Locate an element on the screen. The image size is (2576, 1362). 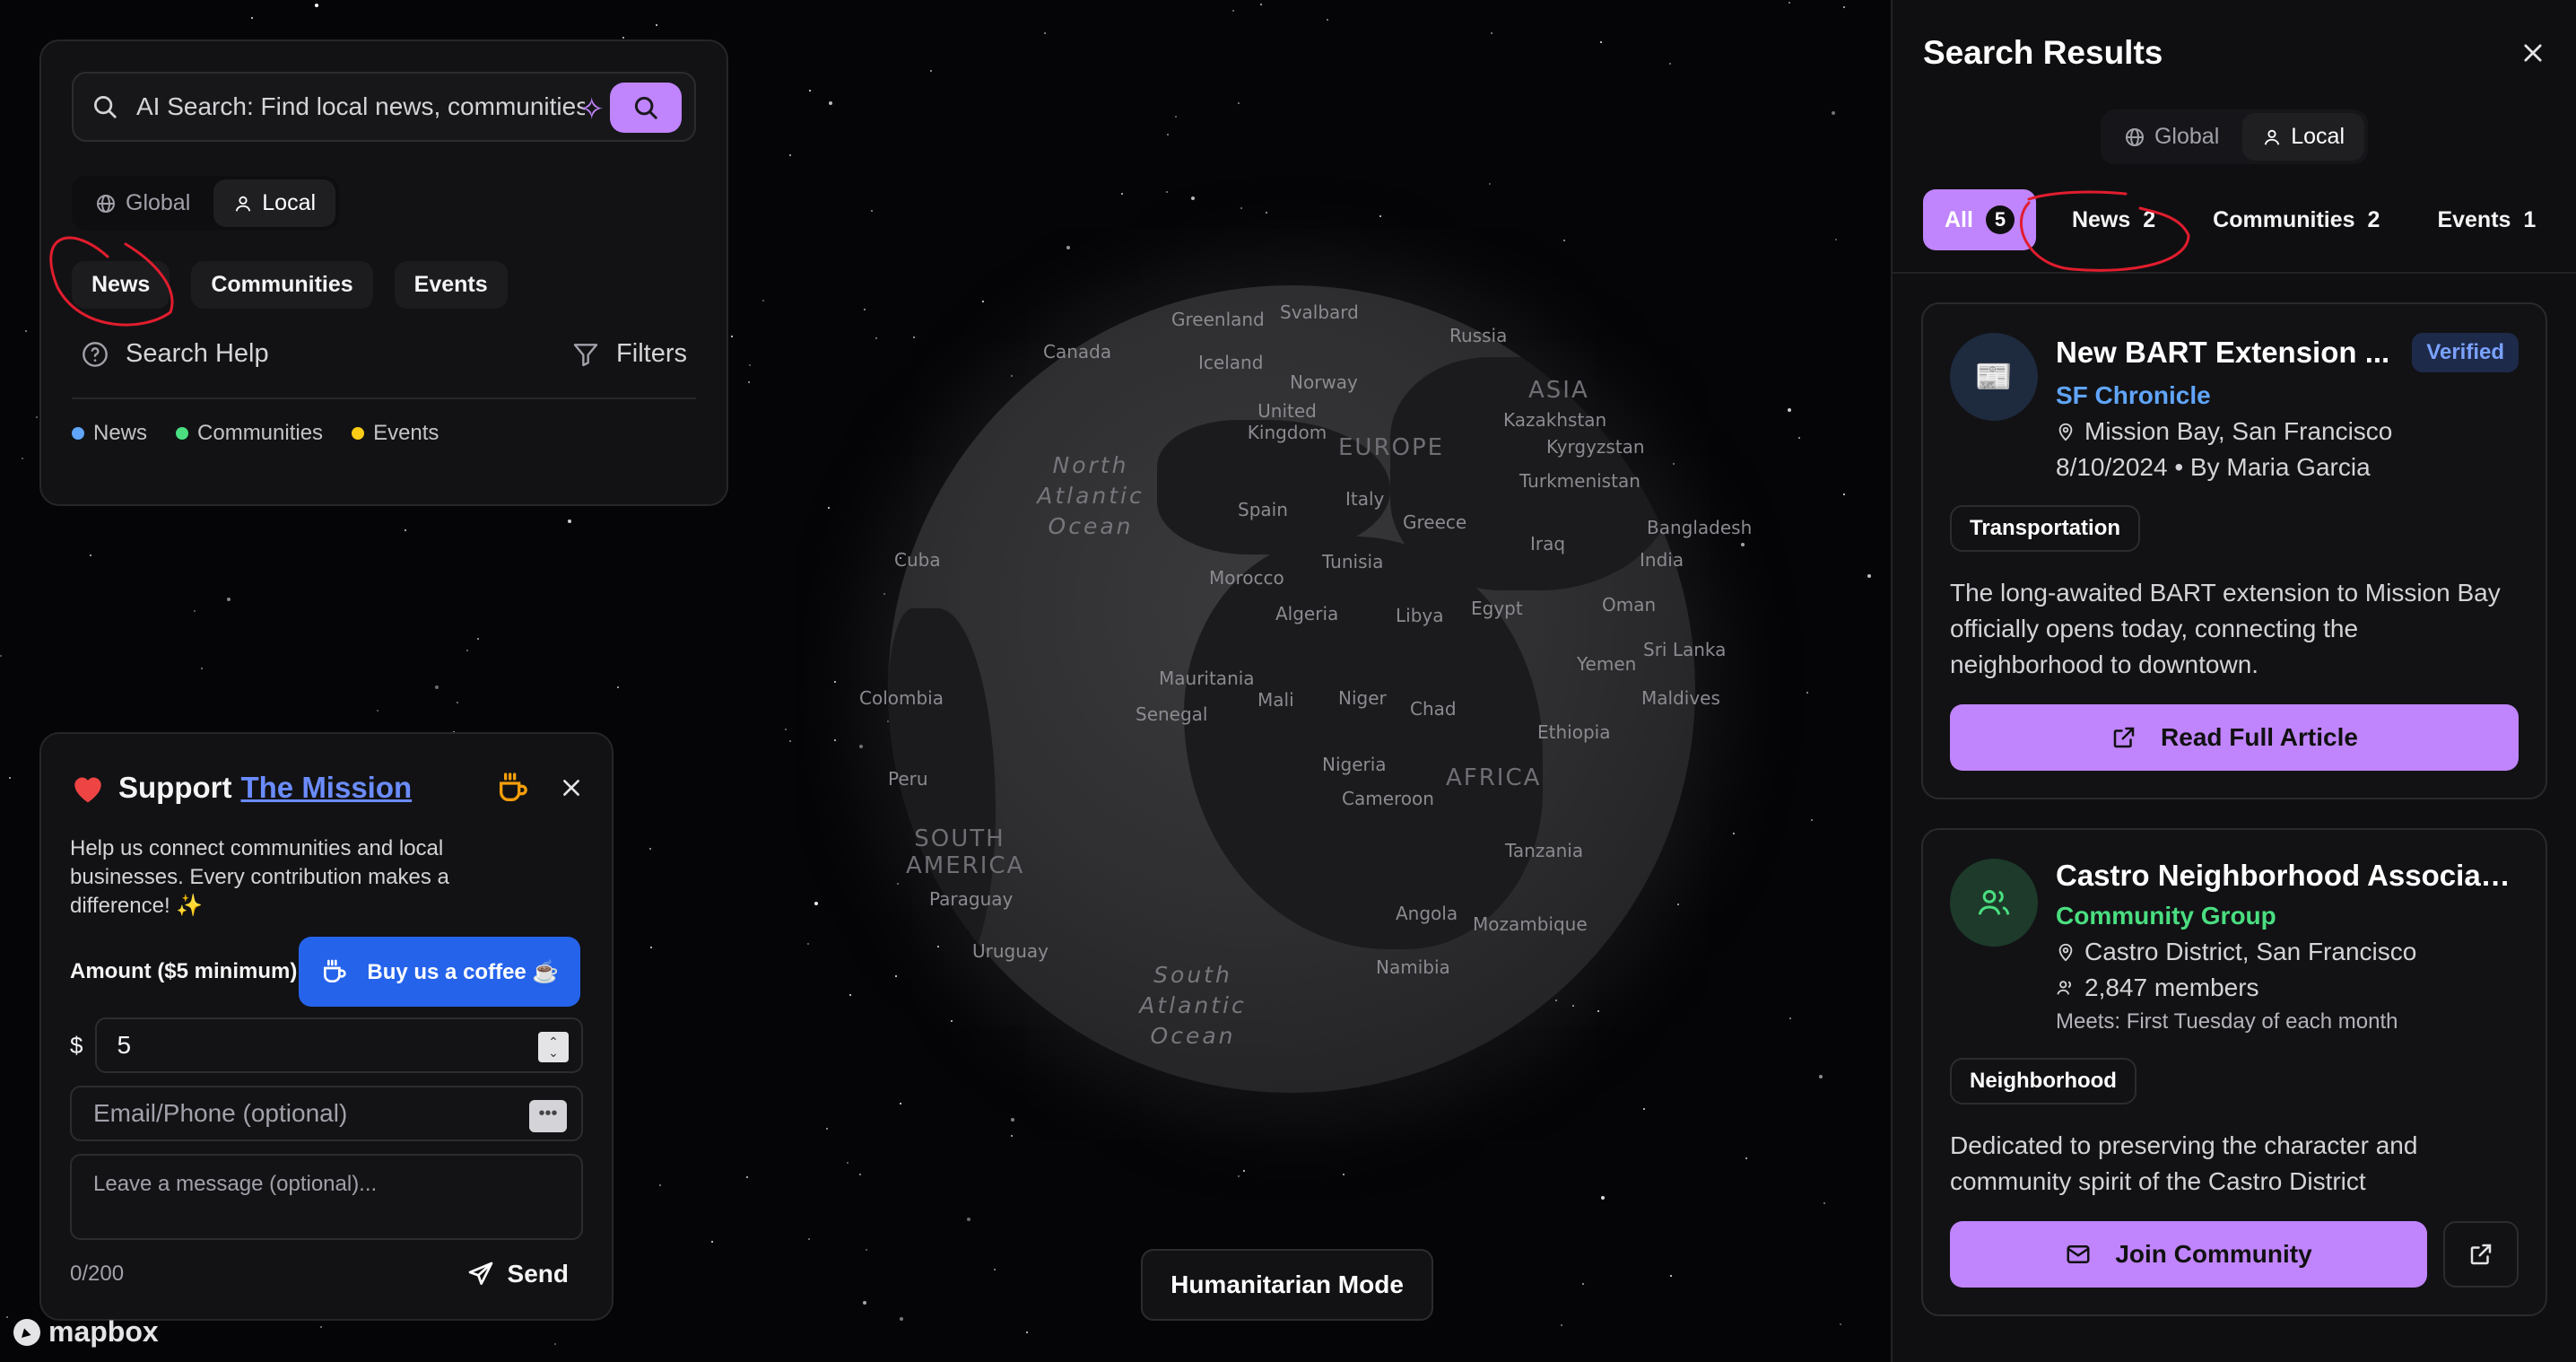
search-submit-button is located at coordinates (646, 108).